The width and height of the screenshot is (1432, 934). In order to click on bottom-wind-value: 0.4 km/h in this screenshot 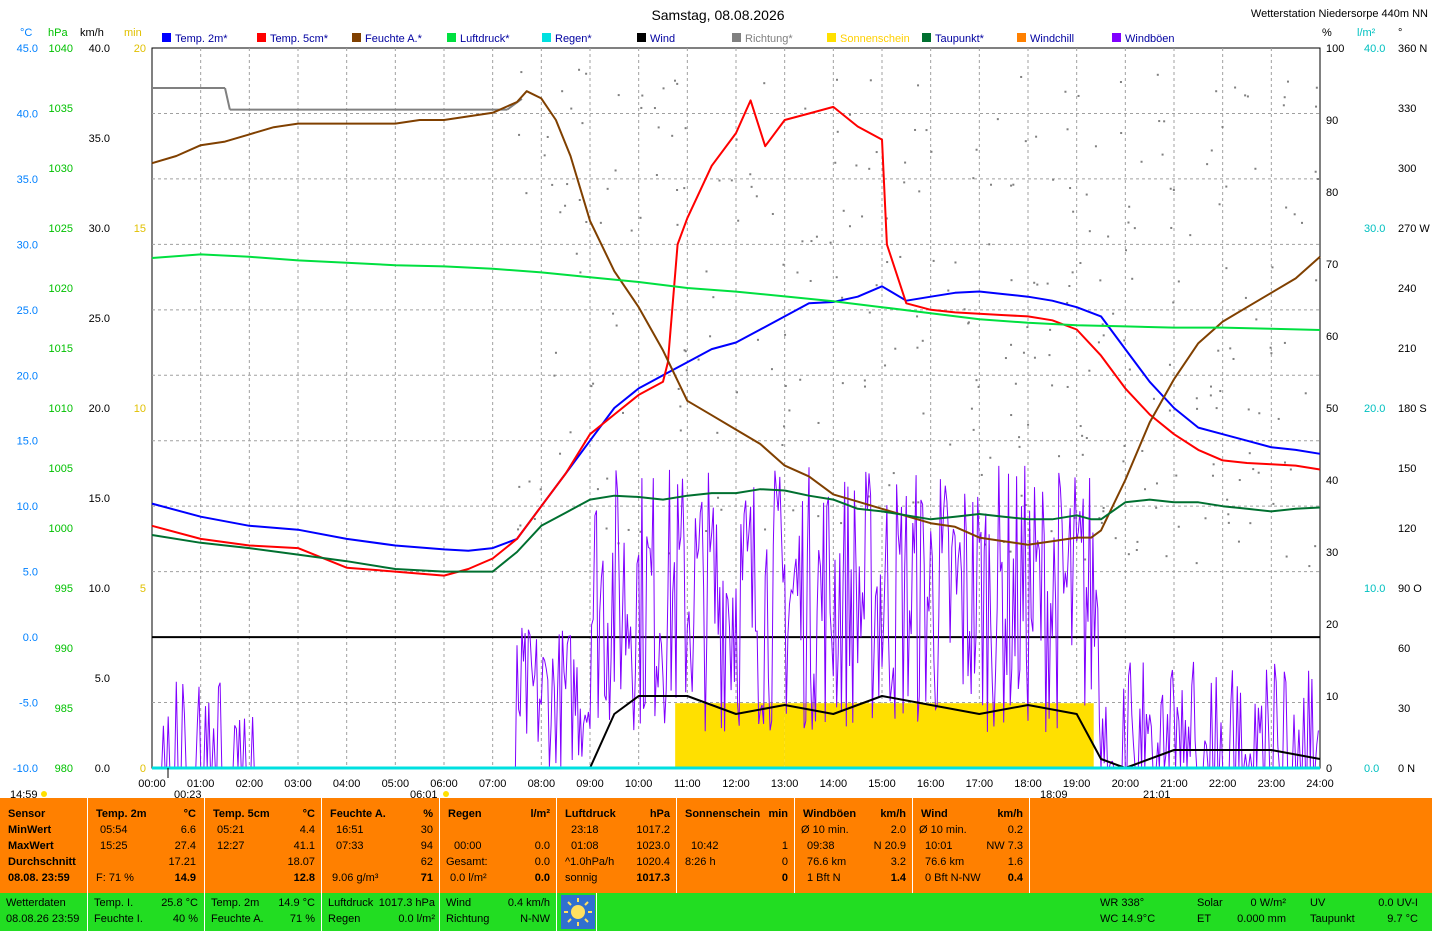, I will do `click(528, 903)`.